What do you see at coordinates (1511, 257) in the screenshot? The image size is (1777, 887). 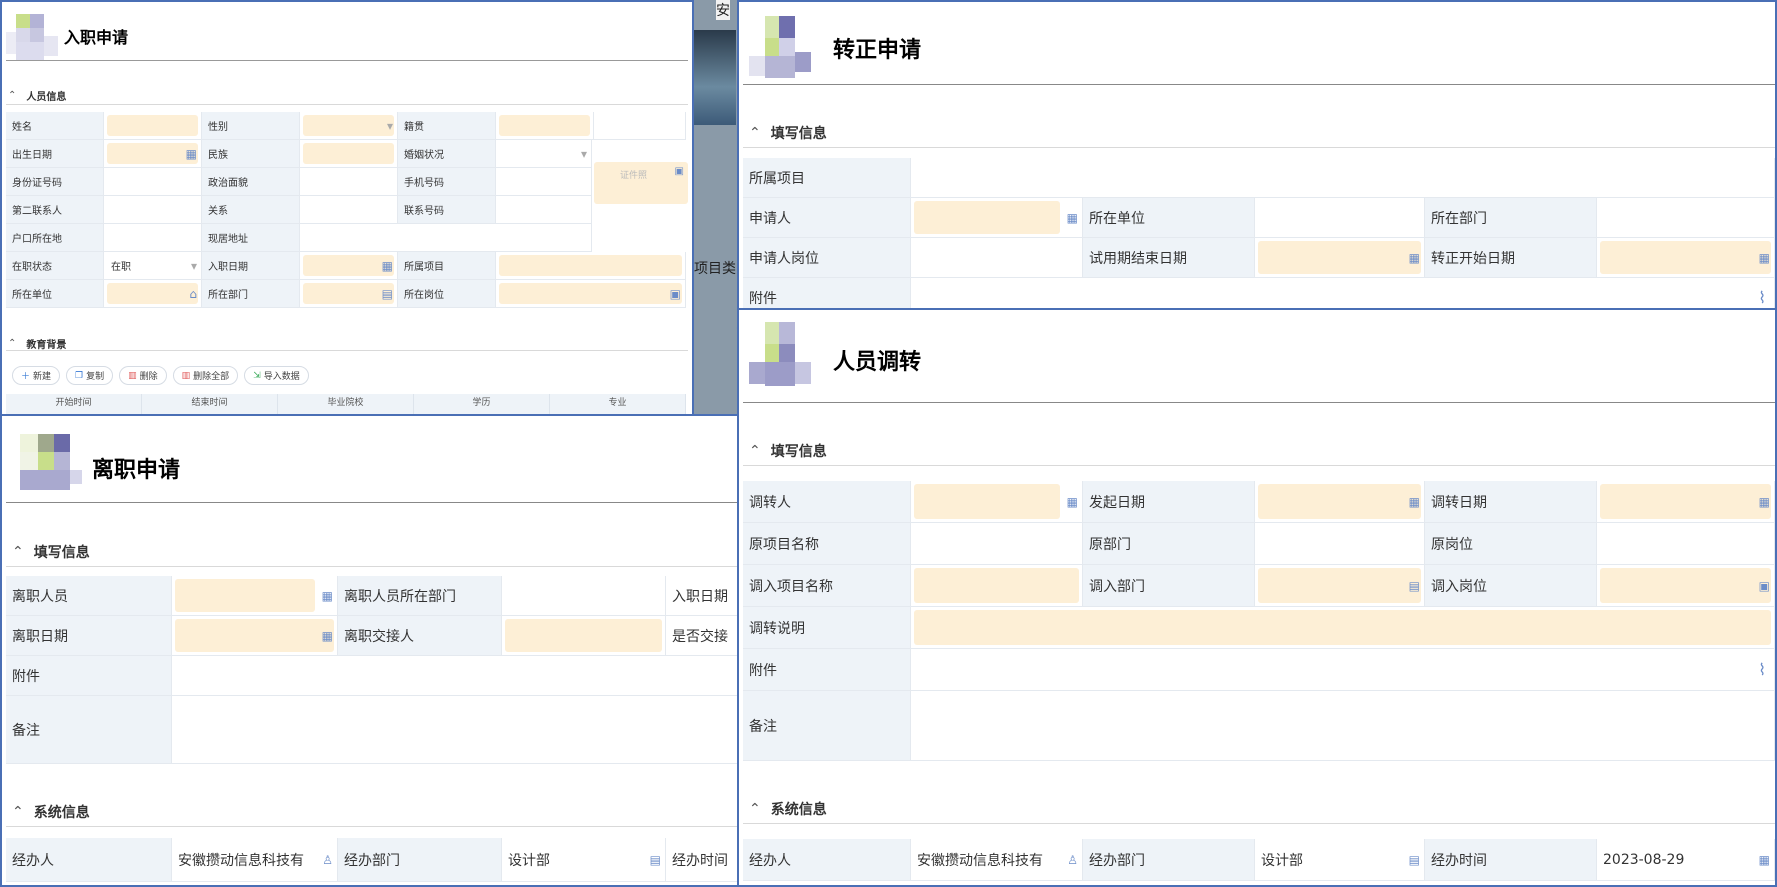 I see `label-regular-start: 转正开始日期` at bounding box center [1511, 257].